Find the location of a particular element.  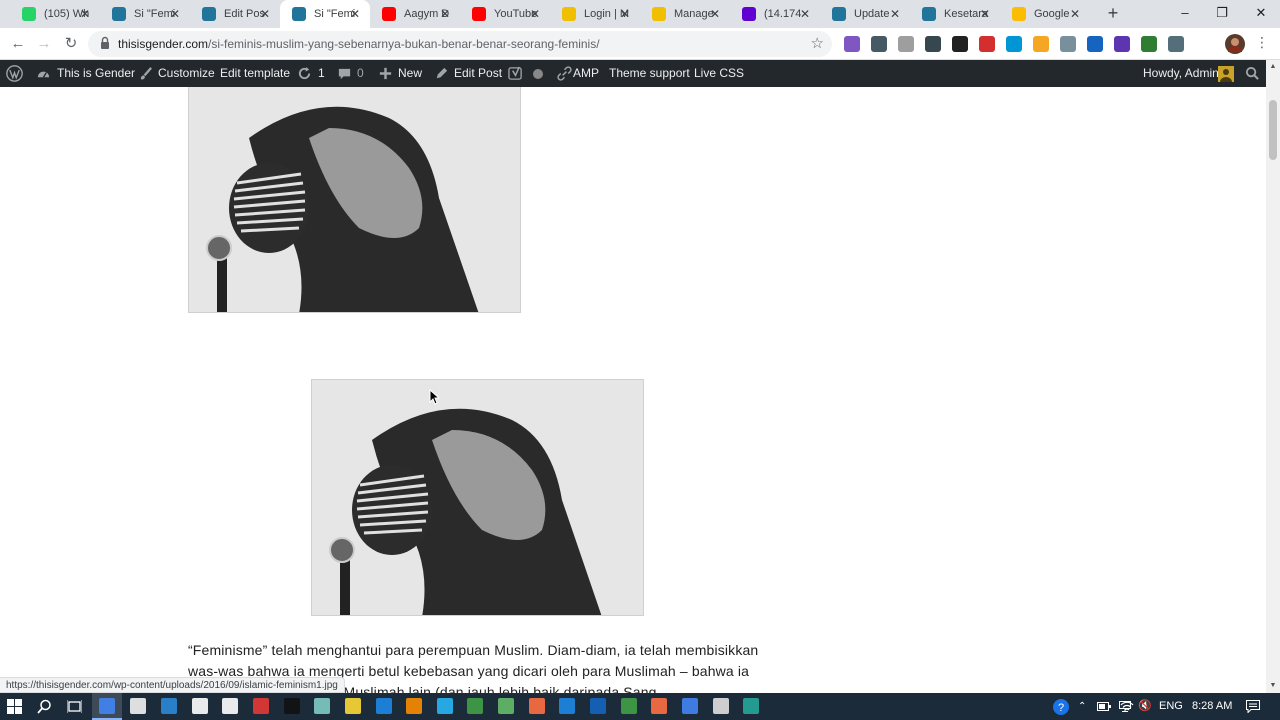

home-extension-icon is located at coordinates (960, 44).